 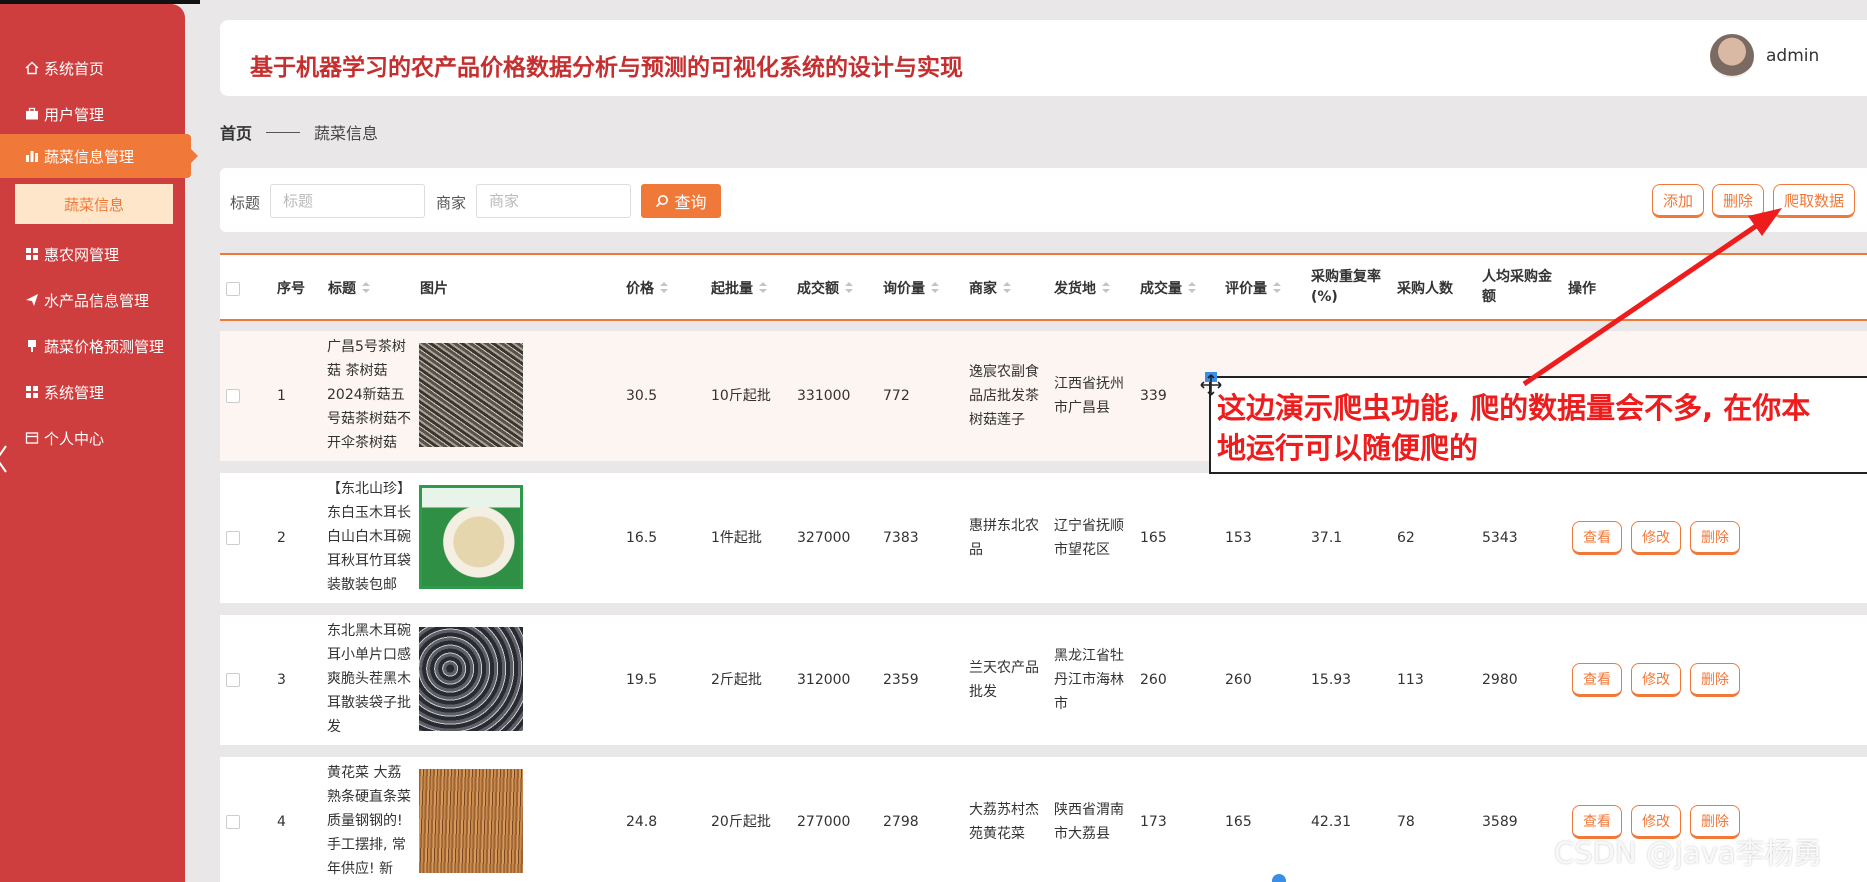 I want to click on chevron-left-icon, so click(x=4, y=463).